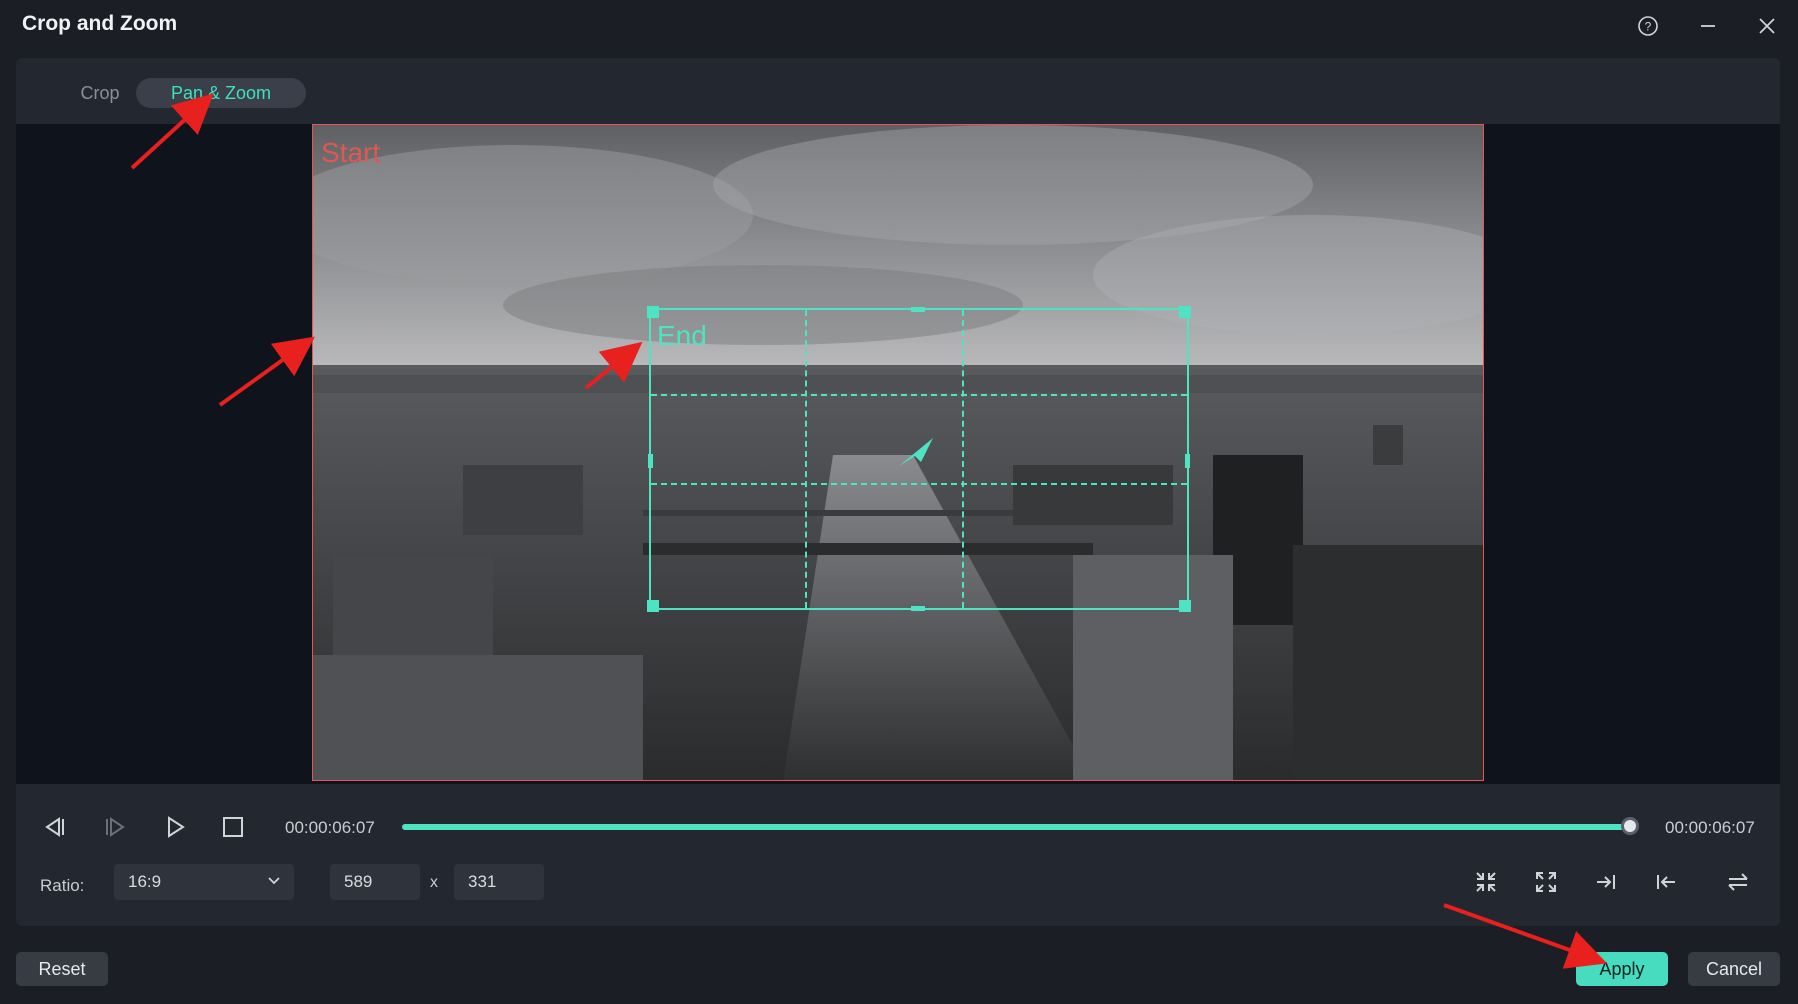  I want to click on resize-handle-bottom-right, so click(1185, 606).